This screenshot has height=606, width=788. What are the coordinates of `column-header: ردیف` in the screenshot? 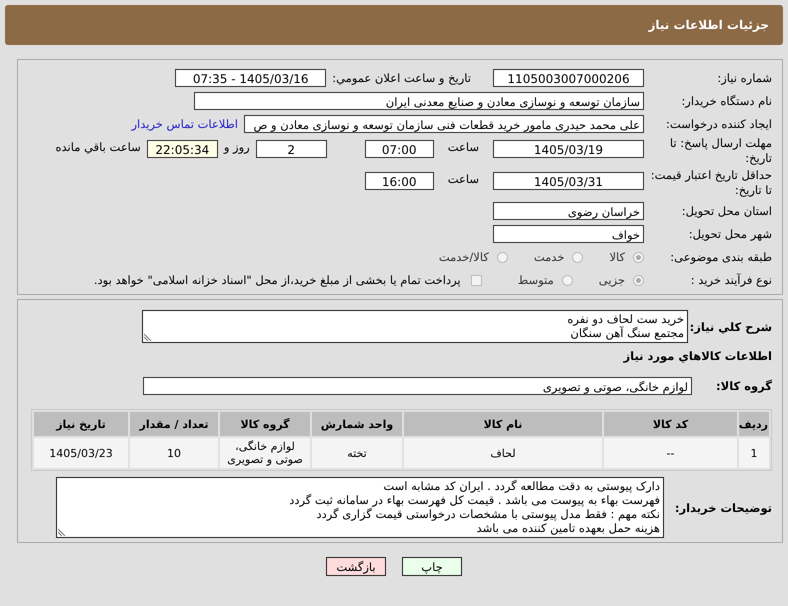 It's located at (754, 424).